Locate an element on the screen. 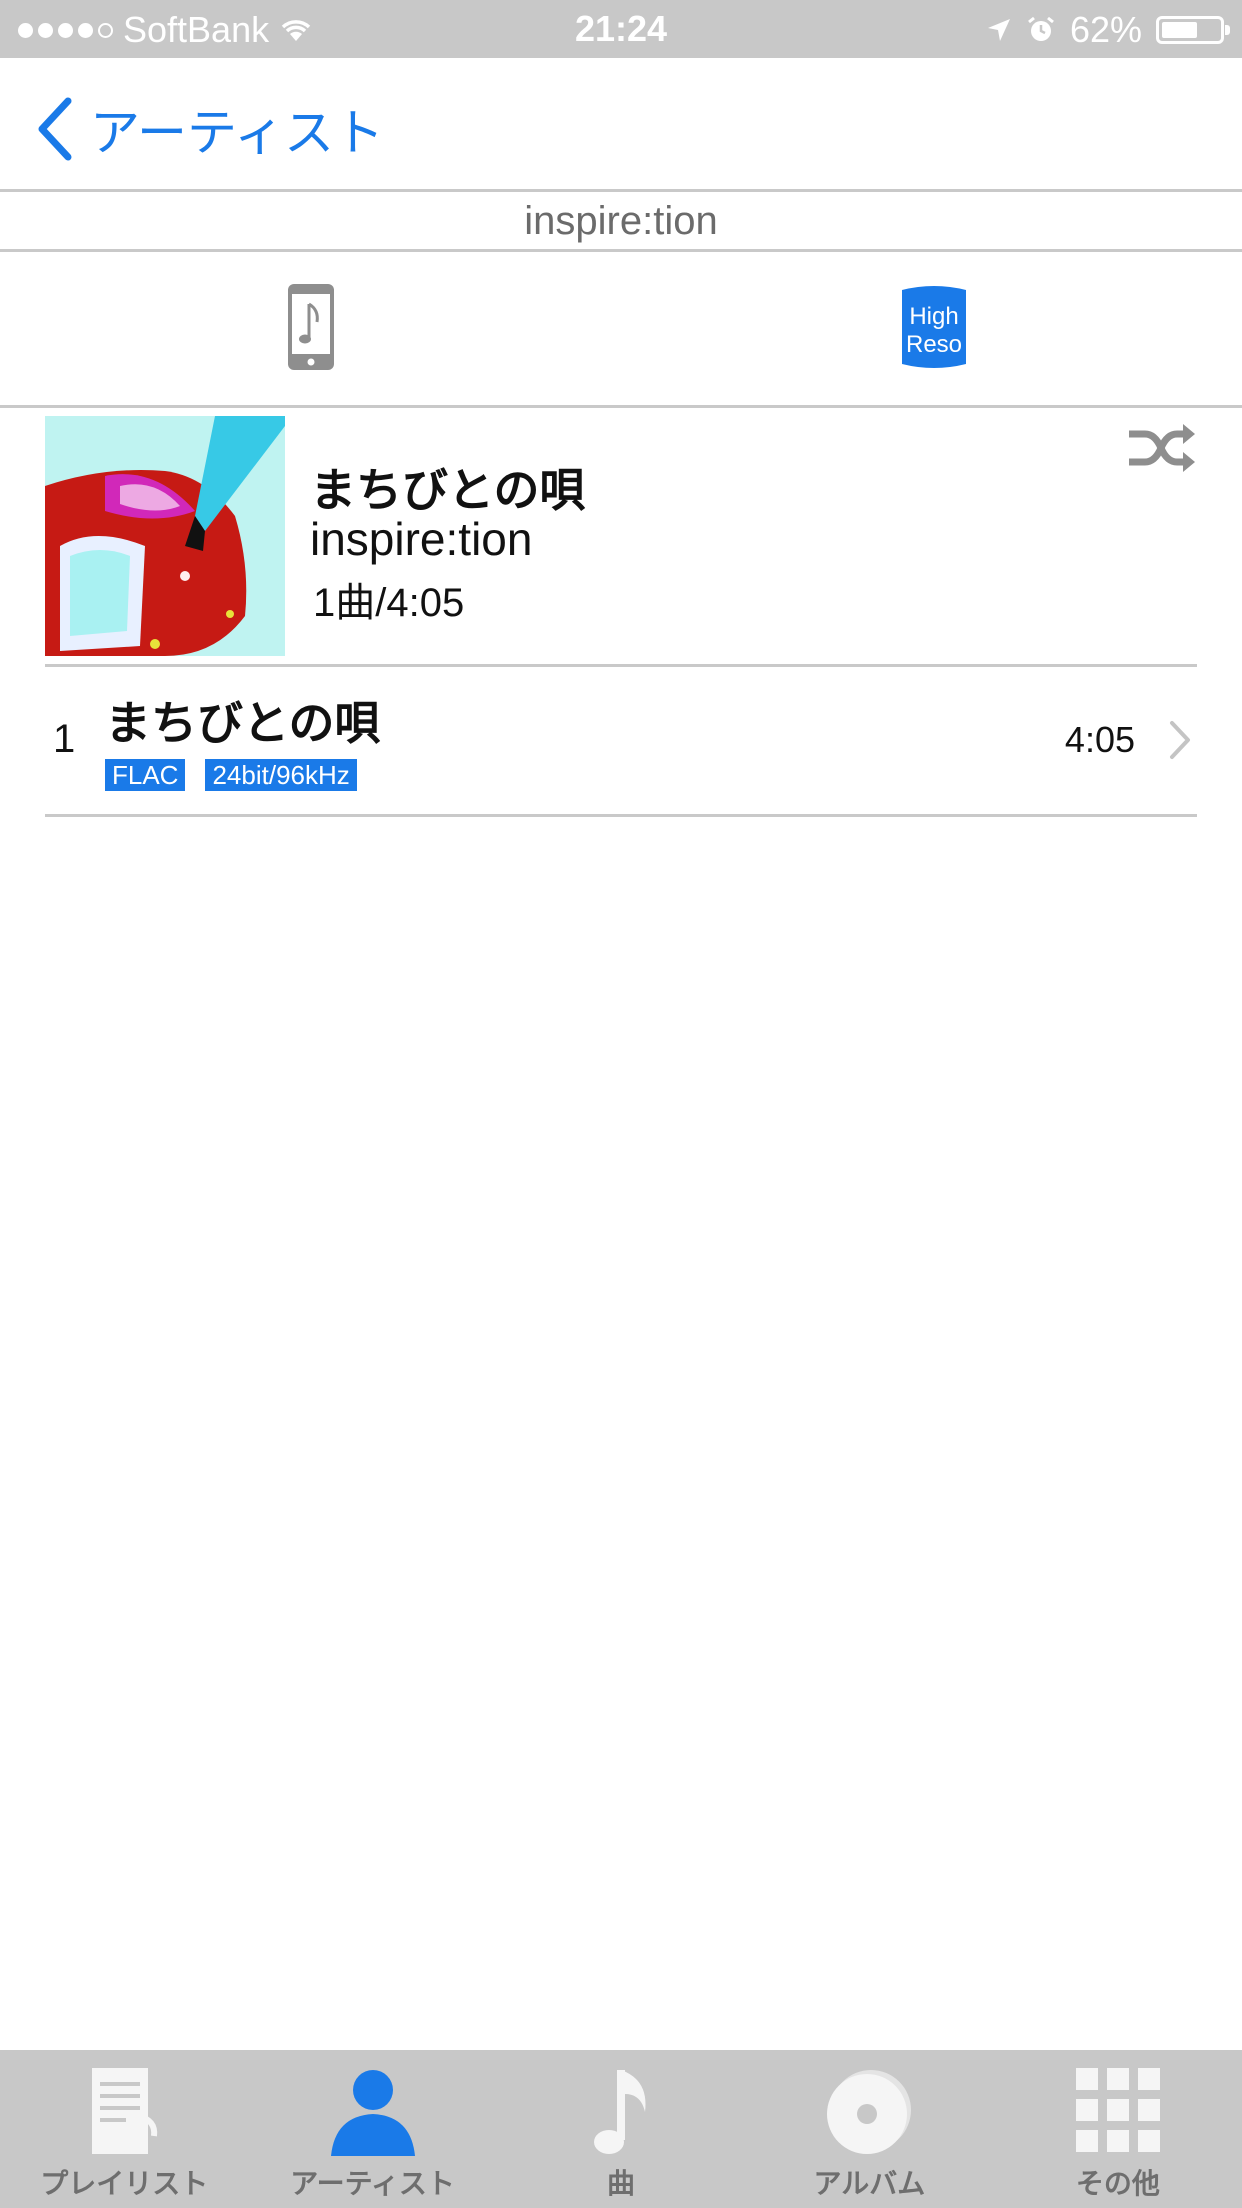  tab-playlist: プレイリスト is located at coordinates (124, 2129).